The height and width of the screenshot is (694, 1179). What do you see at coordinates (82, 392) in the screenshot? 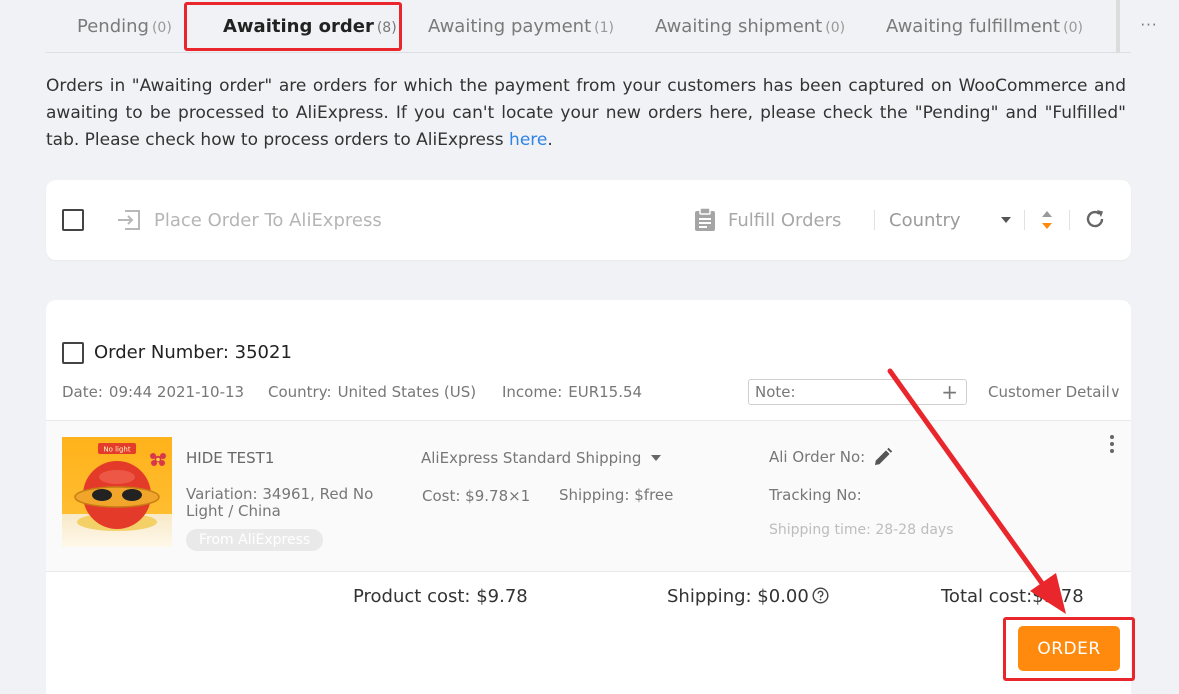
I see `order-date-label: Date:` at bounding box center [82, 392].